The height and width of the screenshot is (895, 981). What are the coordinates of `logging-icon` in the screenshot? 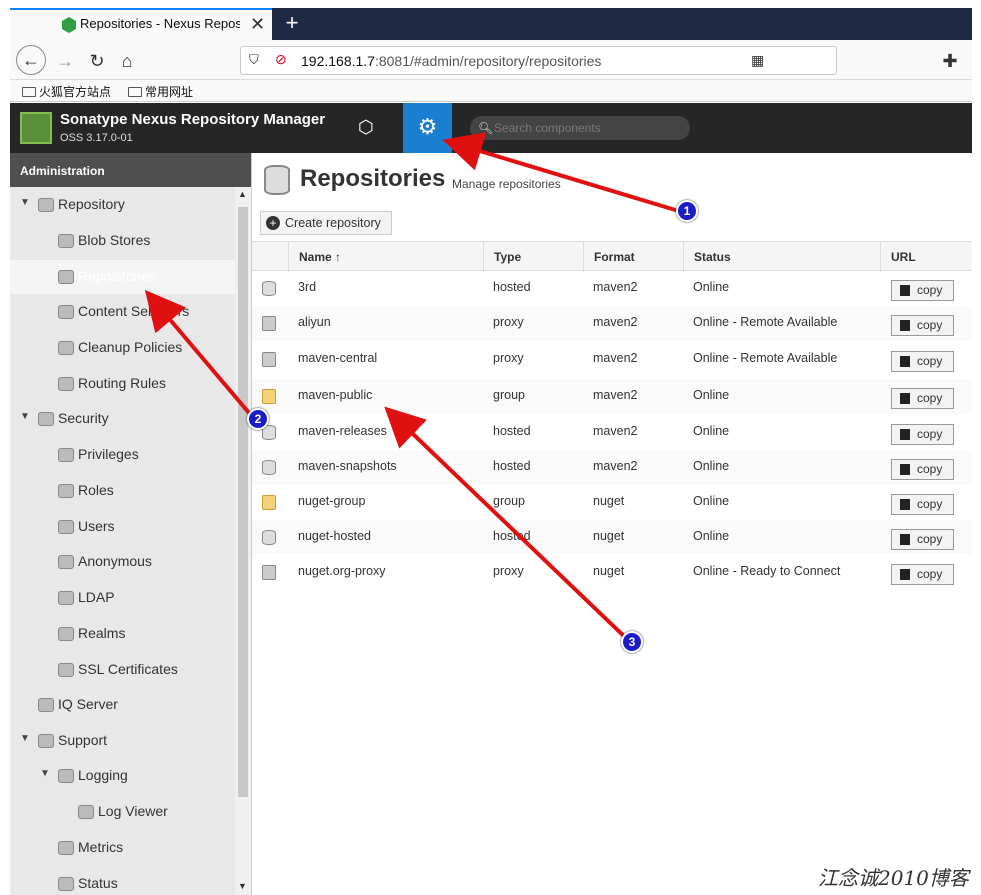 It's located at (66, 776).